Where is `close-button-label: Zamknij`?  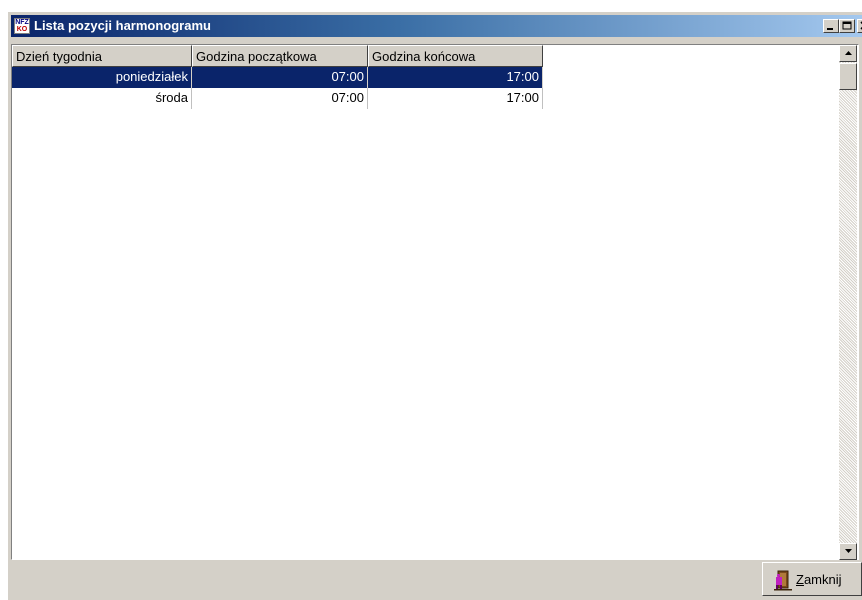 close-button-label: Zamknij is located at coordinates (819, 579).